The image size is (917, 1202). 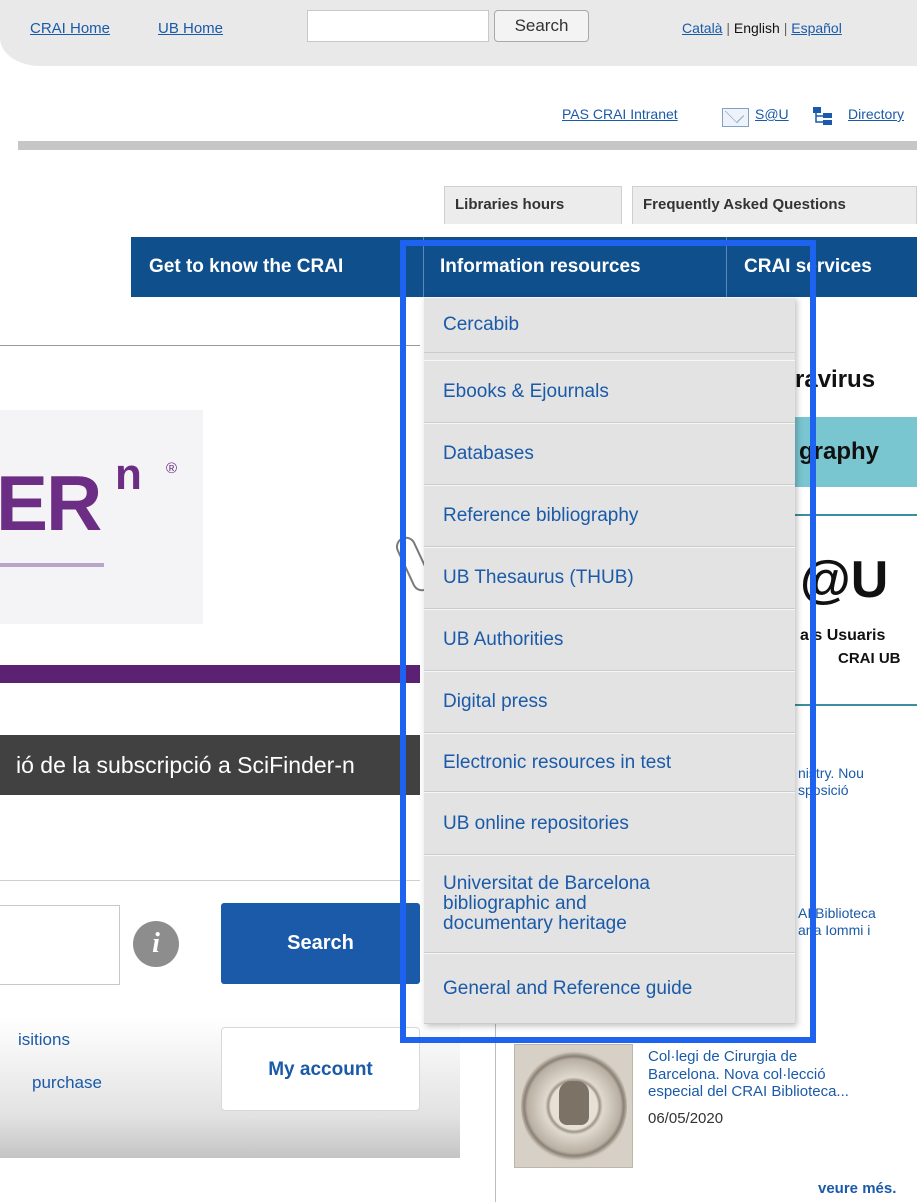 I want to click on section-divider, so click(x=210, y=880).